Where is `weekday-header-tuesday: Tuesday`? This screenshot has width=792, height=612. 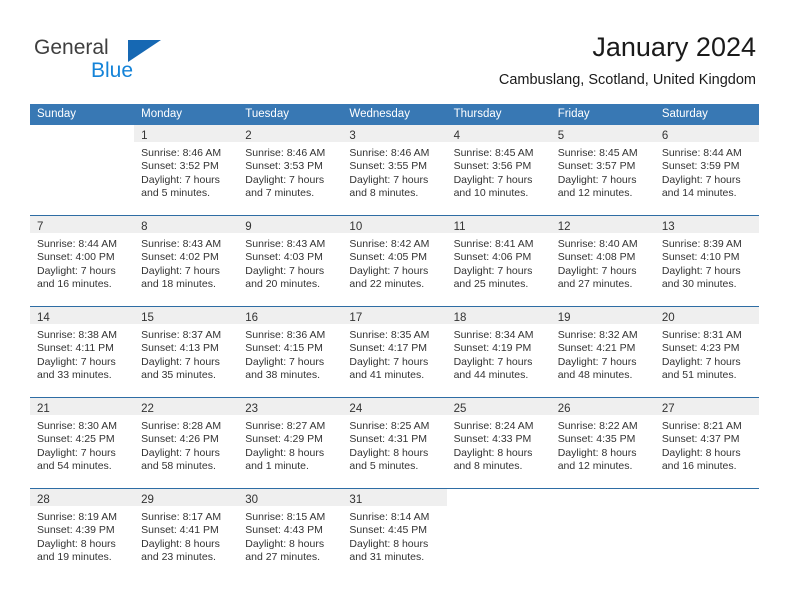
weekday-header-tuesday: Tuesday is located at coordinates (290, 114).